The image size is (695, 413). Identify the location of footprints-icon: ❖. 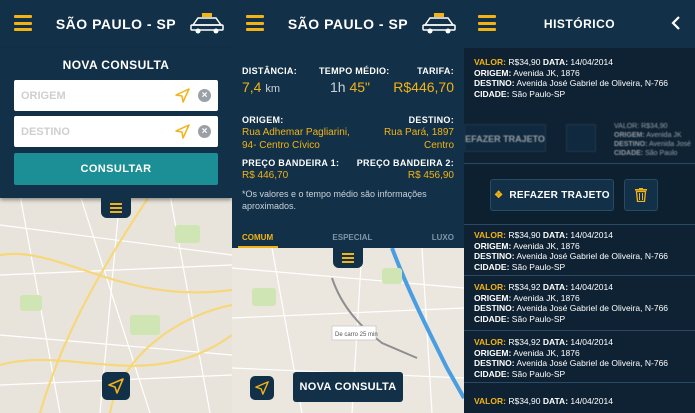
(499, 195).